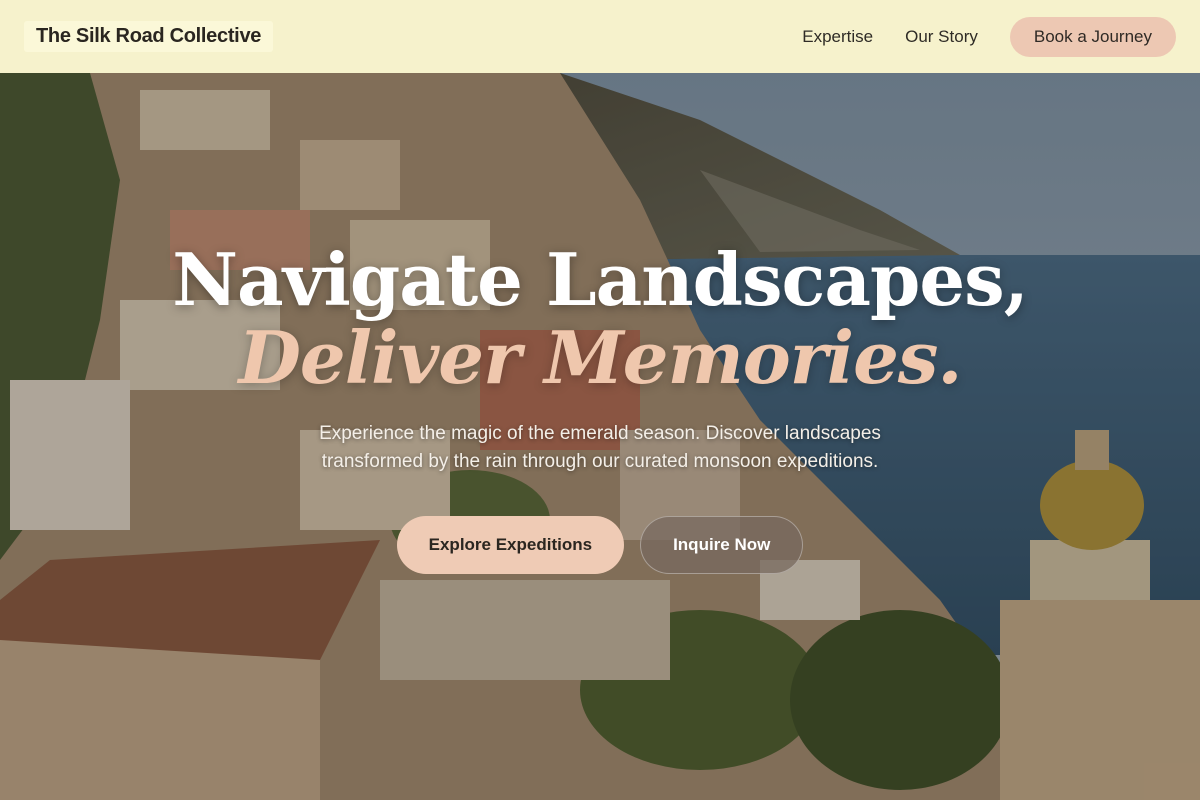 The width and height of the screenshot is (1200, 800). What do you see at coordinates (941, 37) in the screenshot?
I see `nav-link-our-story: Our Story` at bounding box center [941, 37].